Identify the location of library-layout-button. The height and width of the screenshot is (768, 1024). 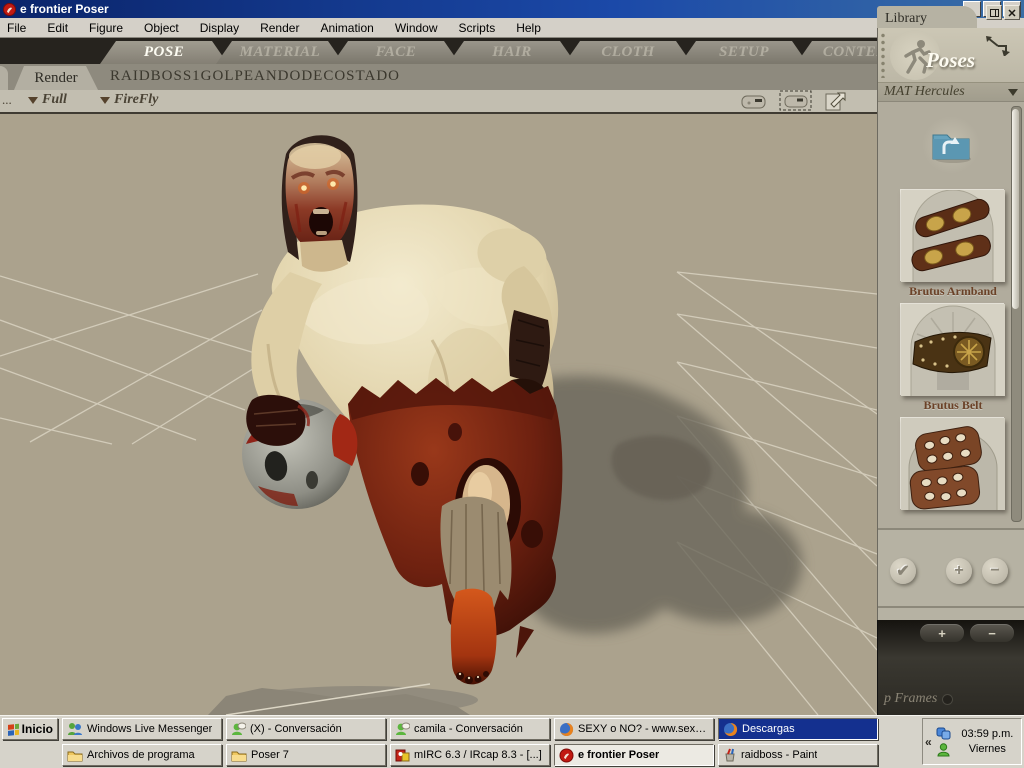
(994, 12).